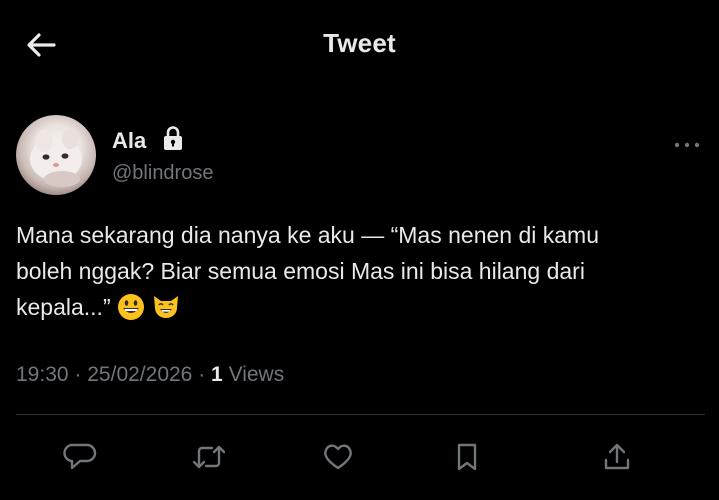 The image size is (719, 500). I want to click on user-handle: @blindrose, so click(162, 173).